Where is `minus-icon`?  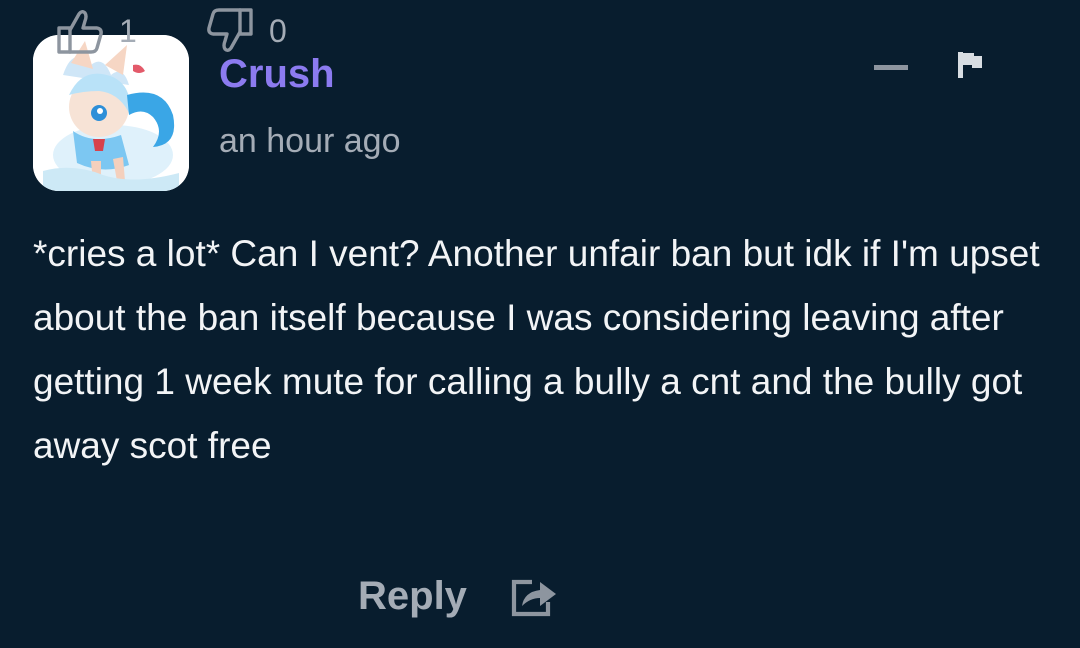 minus-icon is located at coordinates (891, 67).